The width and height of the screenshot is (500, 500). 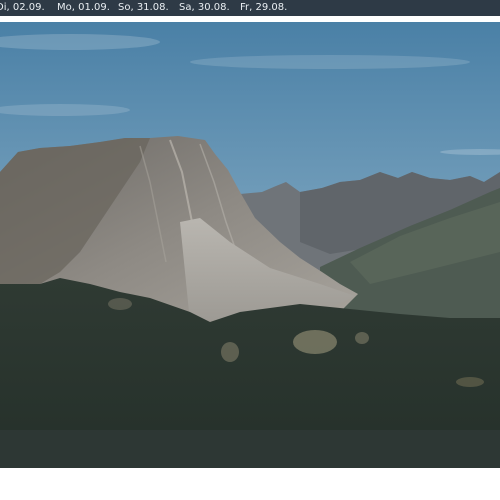 What do you see at coordinates (83, 8) in the screenshot?
I see `date-tab-mon-0109: Mo, 01.09.` at bounding box center [83, 8].